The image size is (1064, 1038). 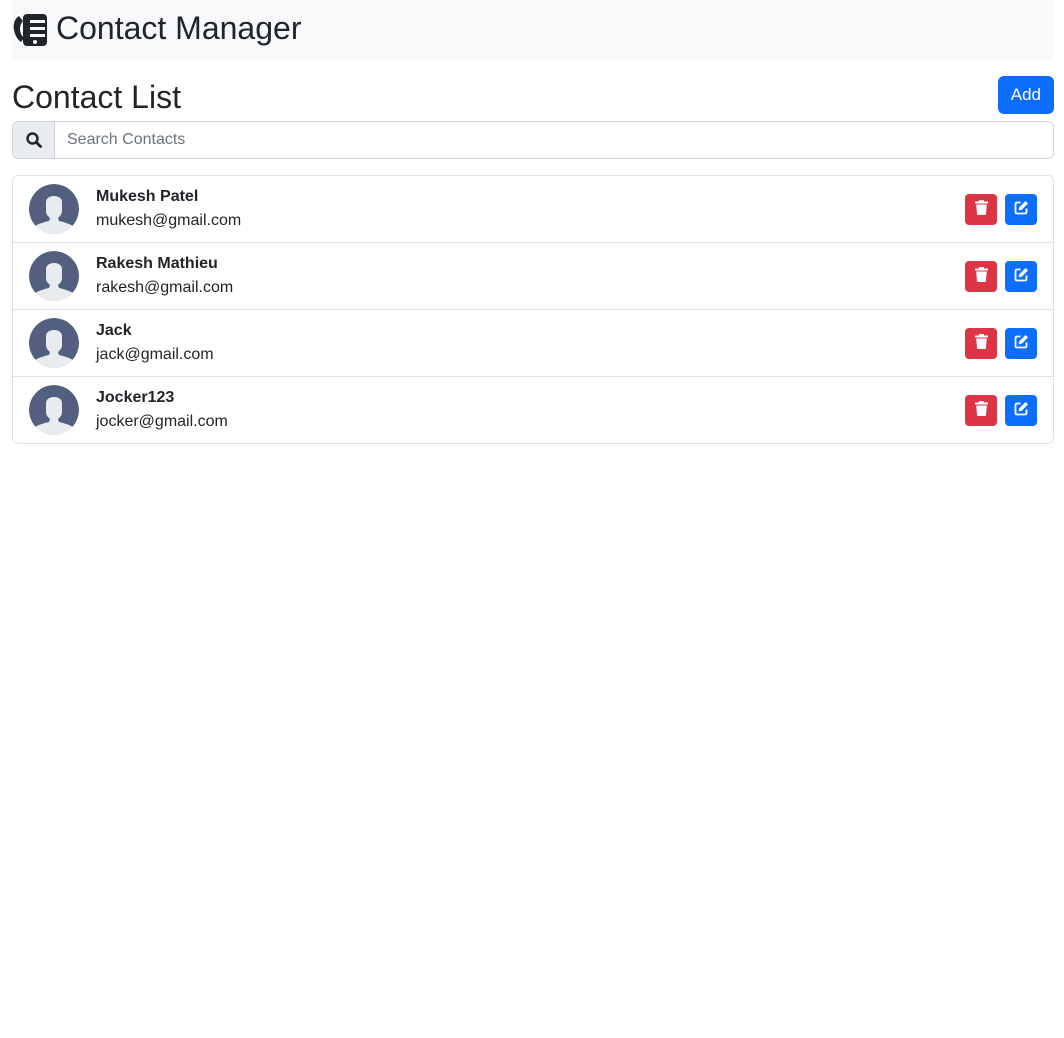 I want to click on contact-name: Rakesh Mathieu, so click(x=157, y=263).